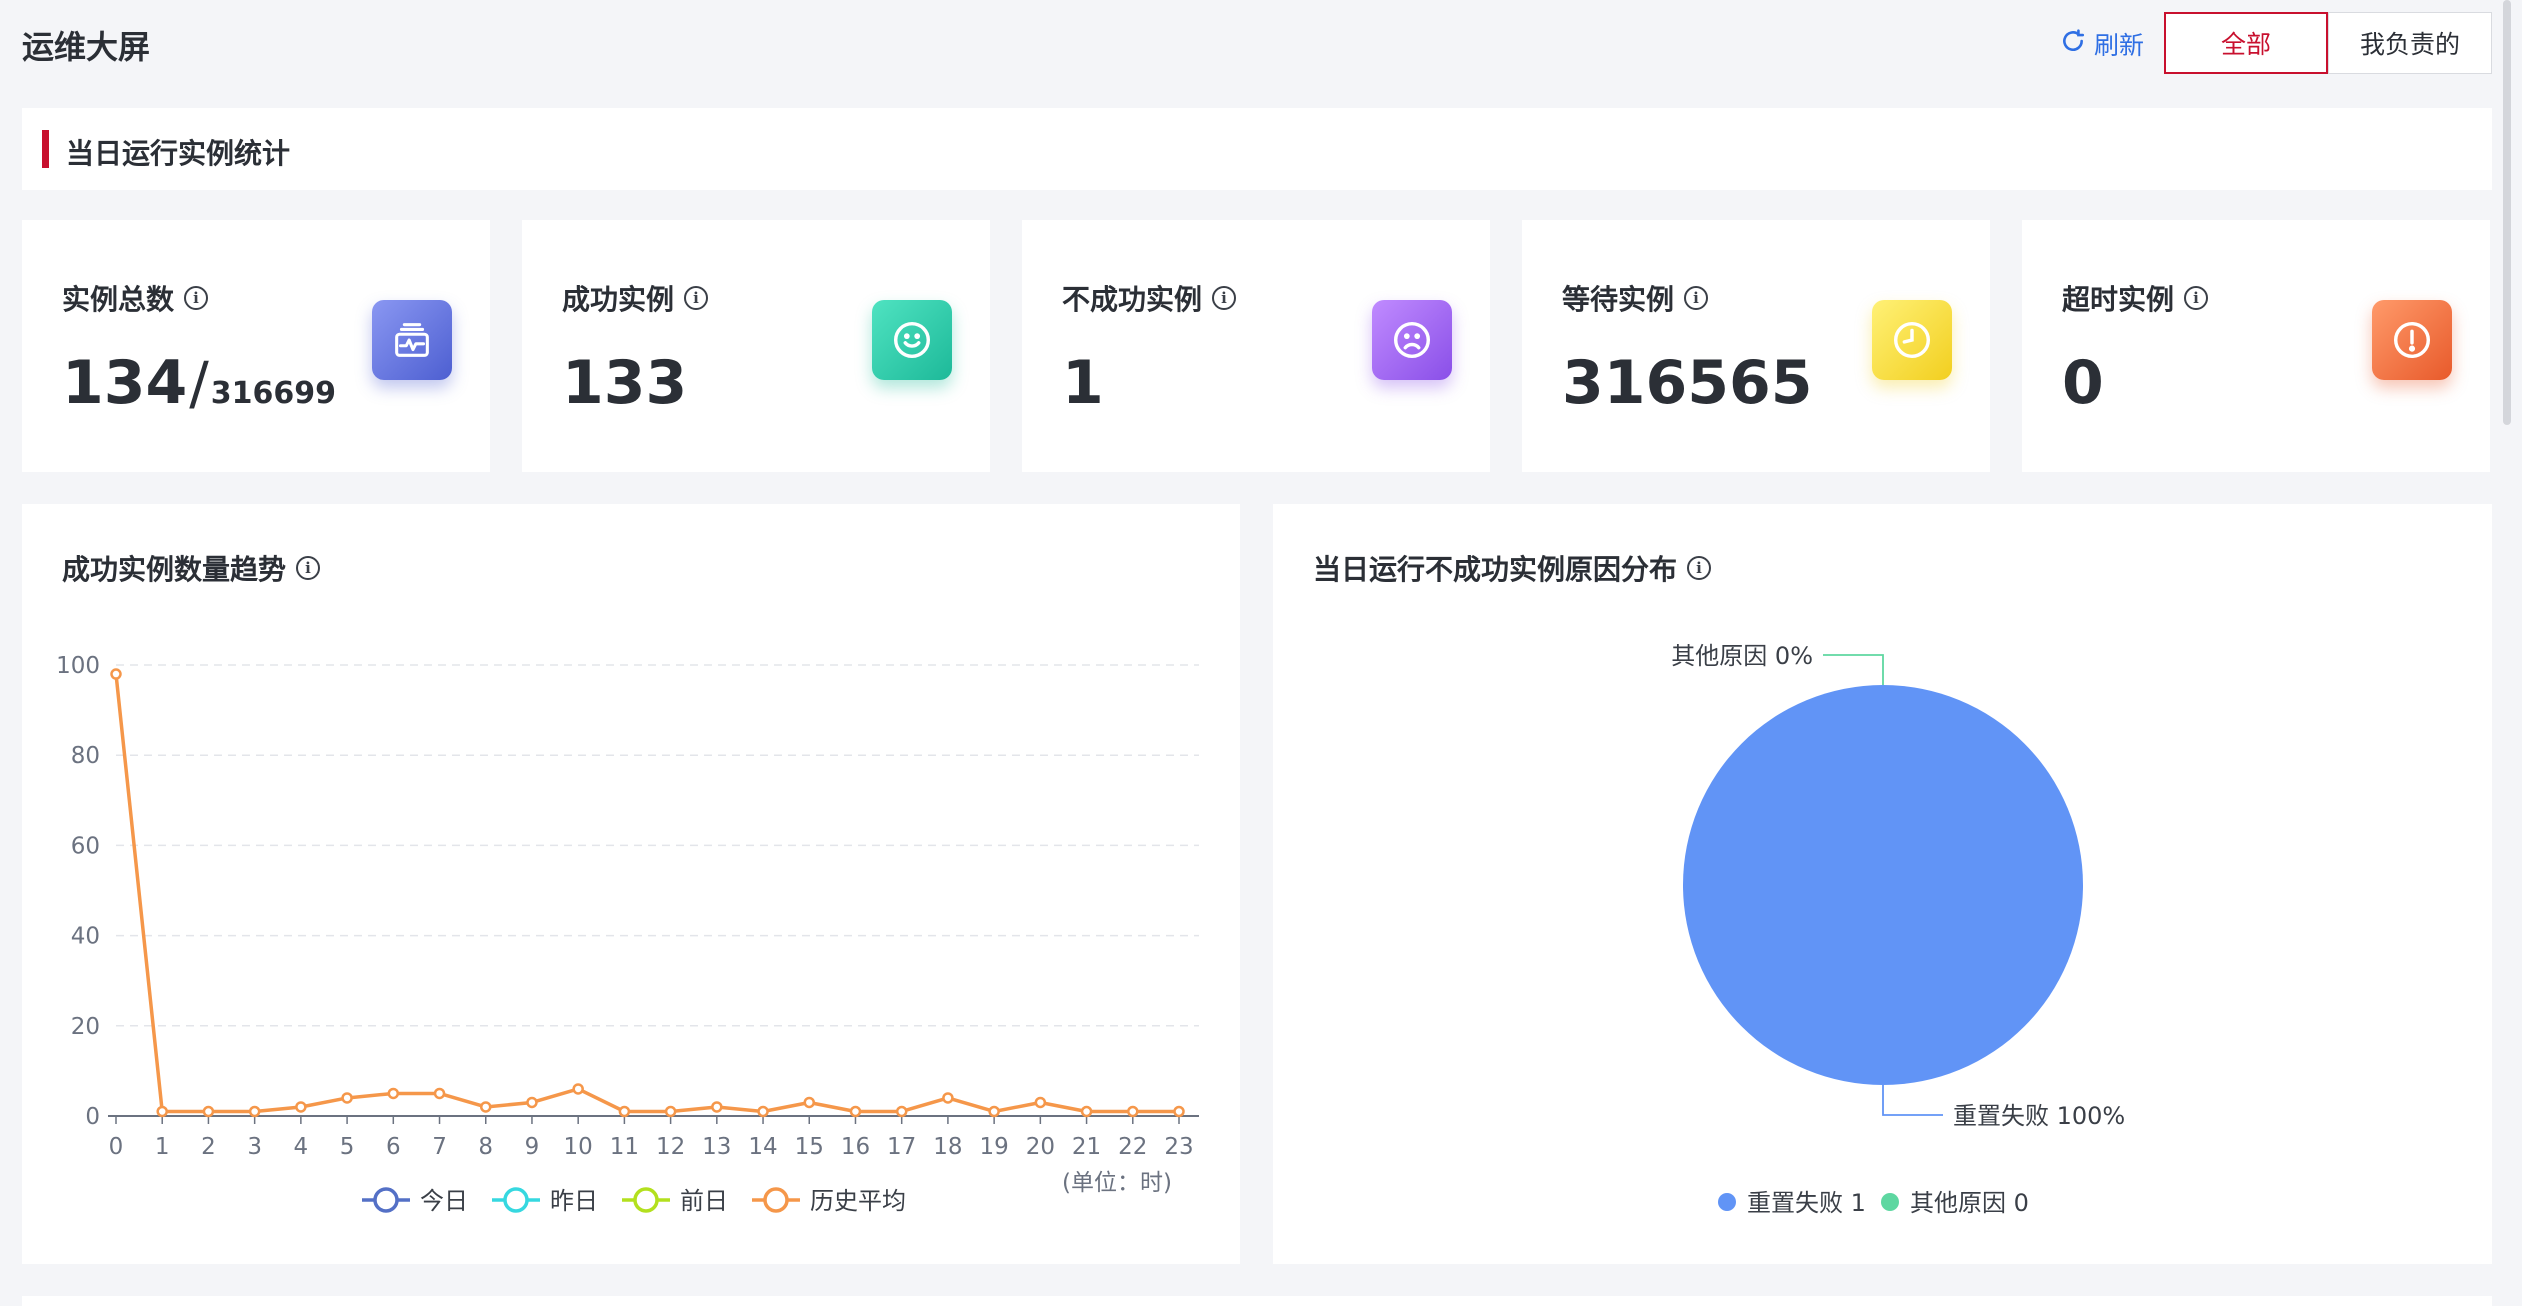 The height and width of the screenshot is (1306, 2522). Describe the element at coordinates (439, 1147) in the screenshot. I see `x-tick-label: 7` at that location.